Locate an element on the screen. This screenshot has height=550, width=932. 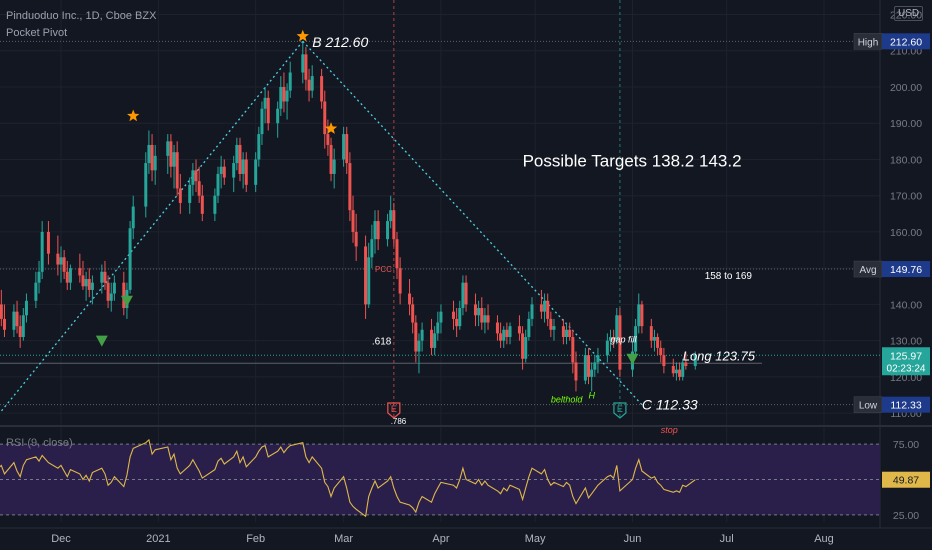
currency-label: USD is located at coordinates (909, 13).